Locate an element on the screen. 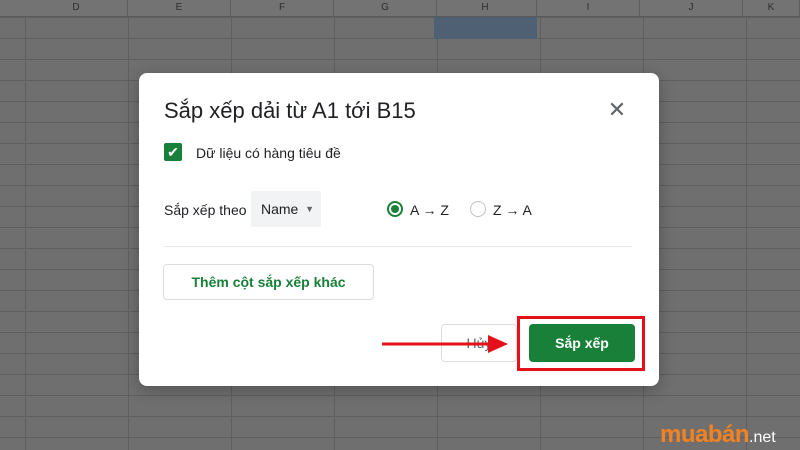 The width and height of the screenshot is (800, 450). header-row-checkbox: ✔ is located at coordinates (173, 152).